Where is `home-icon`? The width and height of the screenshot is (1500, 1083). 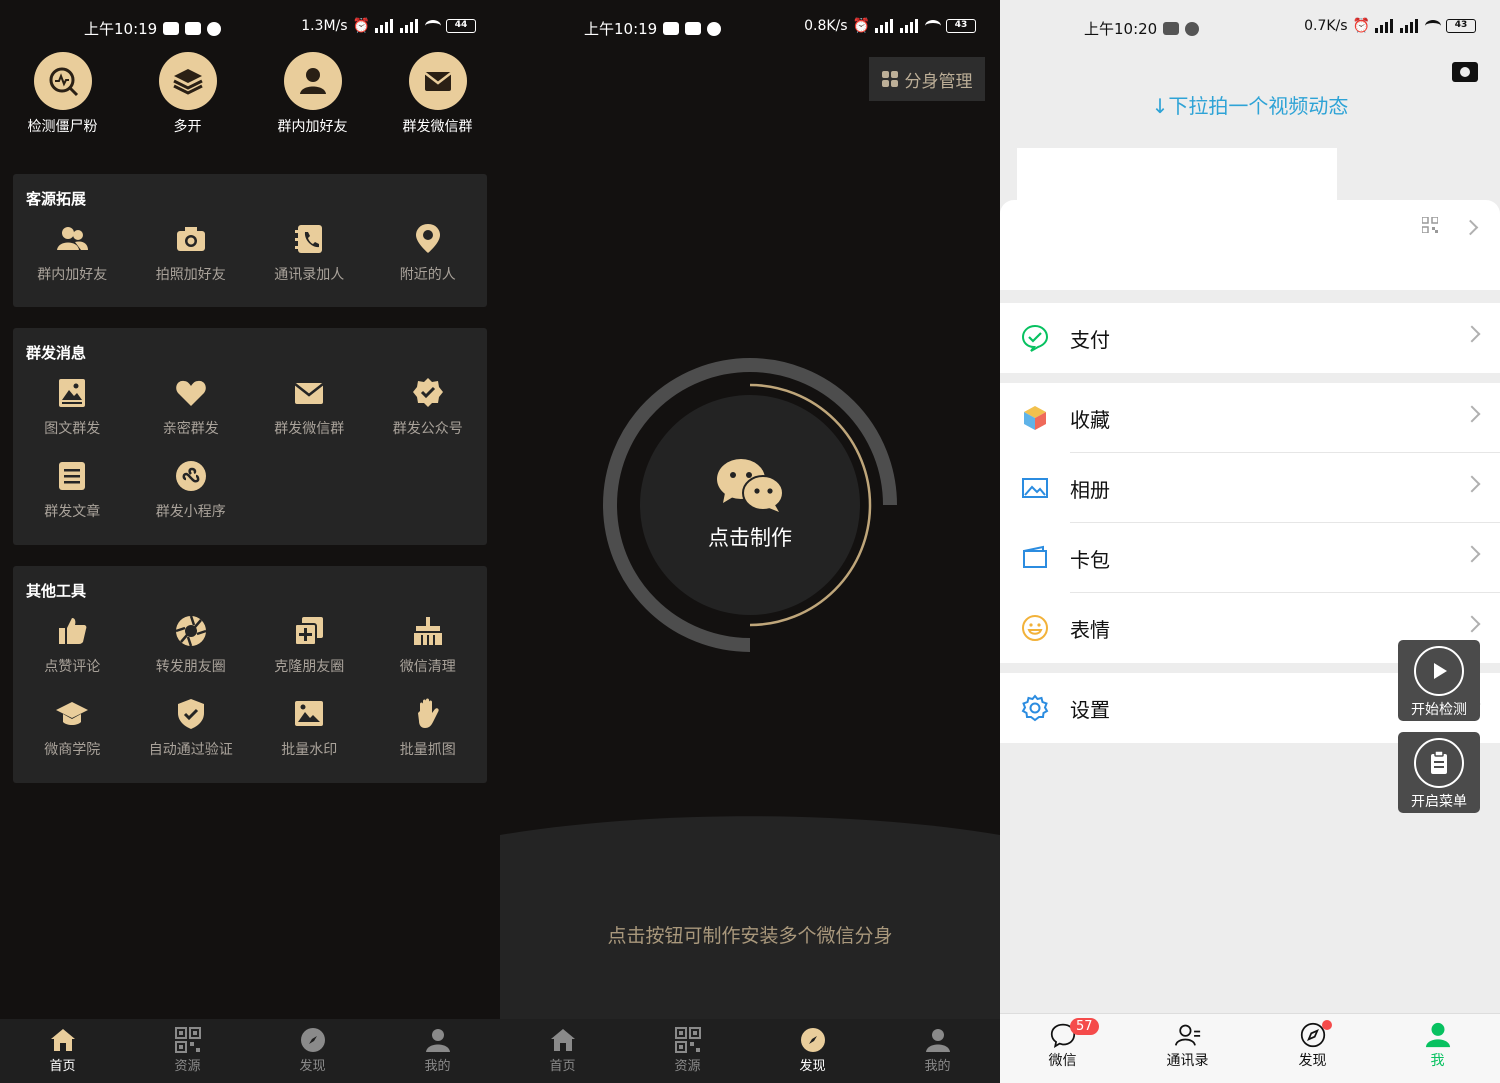 home-icon is located at coordinates (62, 1040).